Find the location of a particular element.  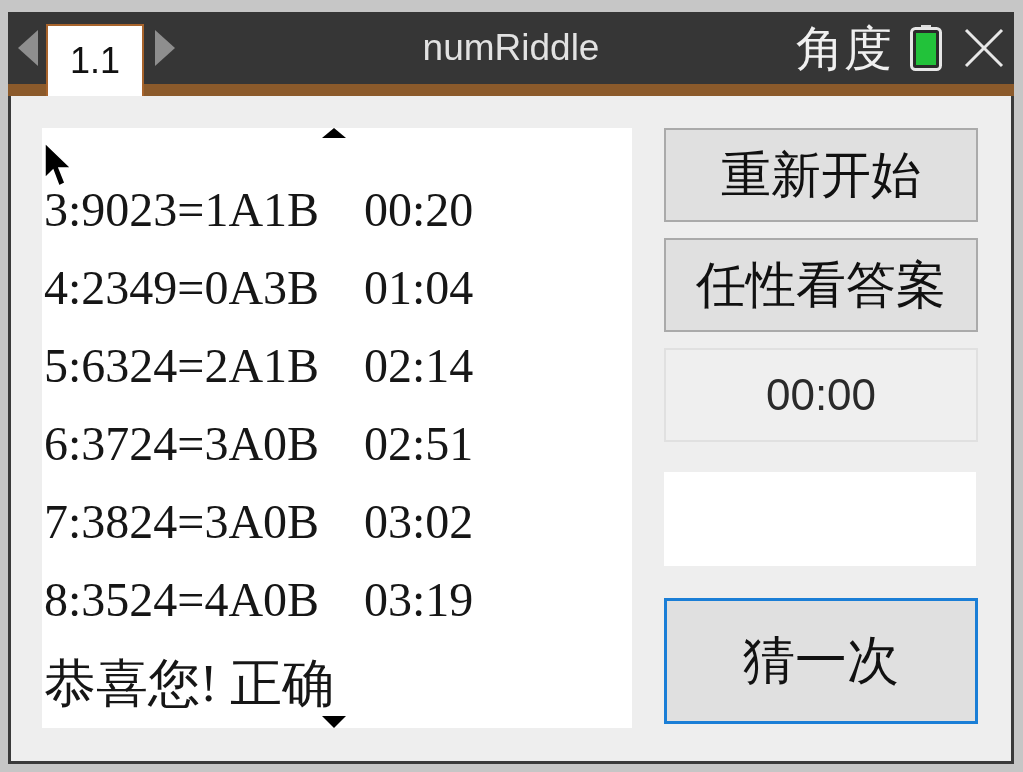

action-button: 重新开始 is located at coordinates (821, 175).